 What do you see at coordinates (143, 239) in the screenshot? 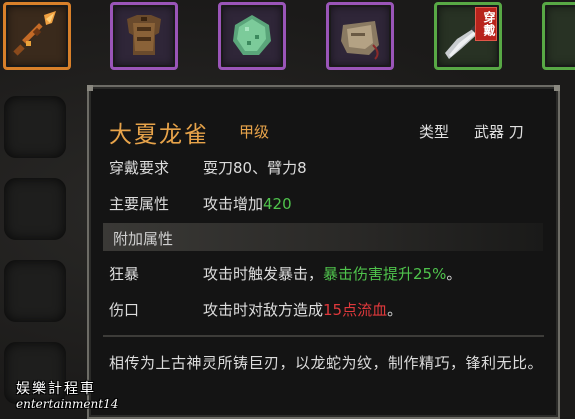
I see `extra-attr-header-label: 附加属性` at bounding box center [143, 239].